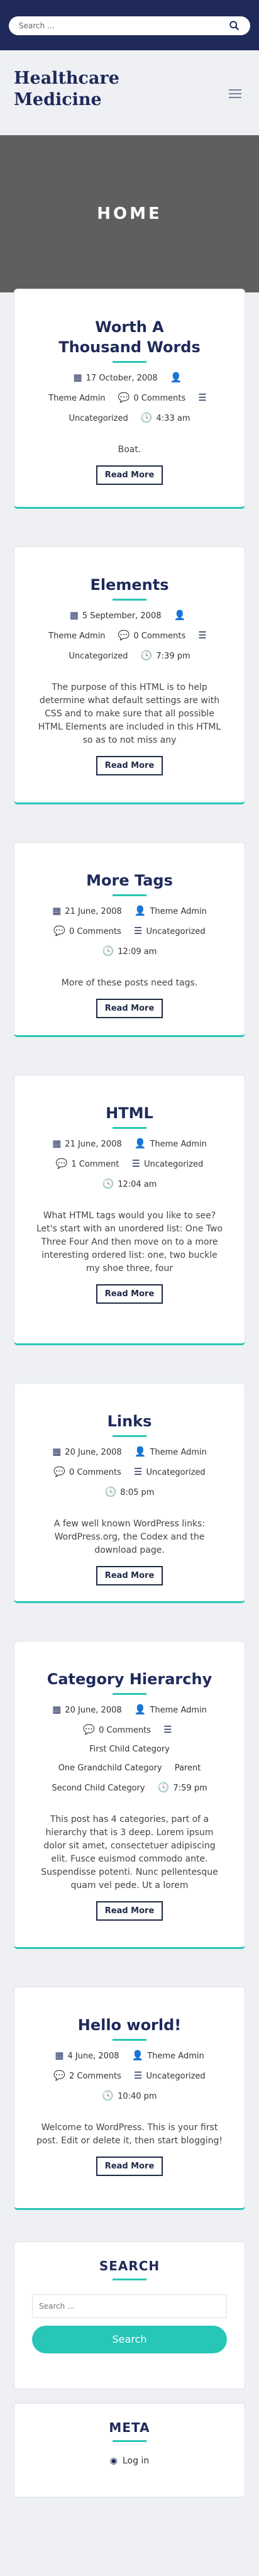 Image resolution: width=259 pixels, height=2576 pixels. What do you see at coordinates (129, 213) in the screenshot?
I see `page-title: HOME` at bounding box center [129, 213].